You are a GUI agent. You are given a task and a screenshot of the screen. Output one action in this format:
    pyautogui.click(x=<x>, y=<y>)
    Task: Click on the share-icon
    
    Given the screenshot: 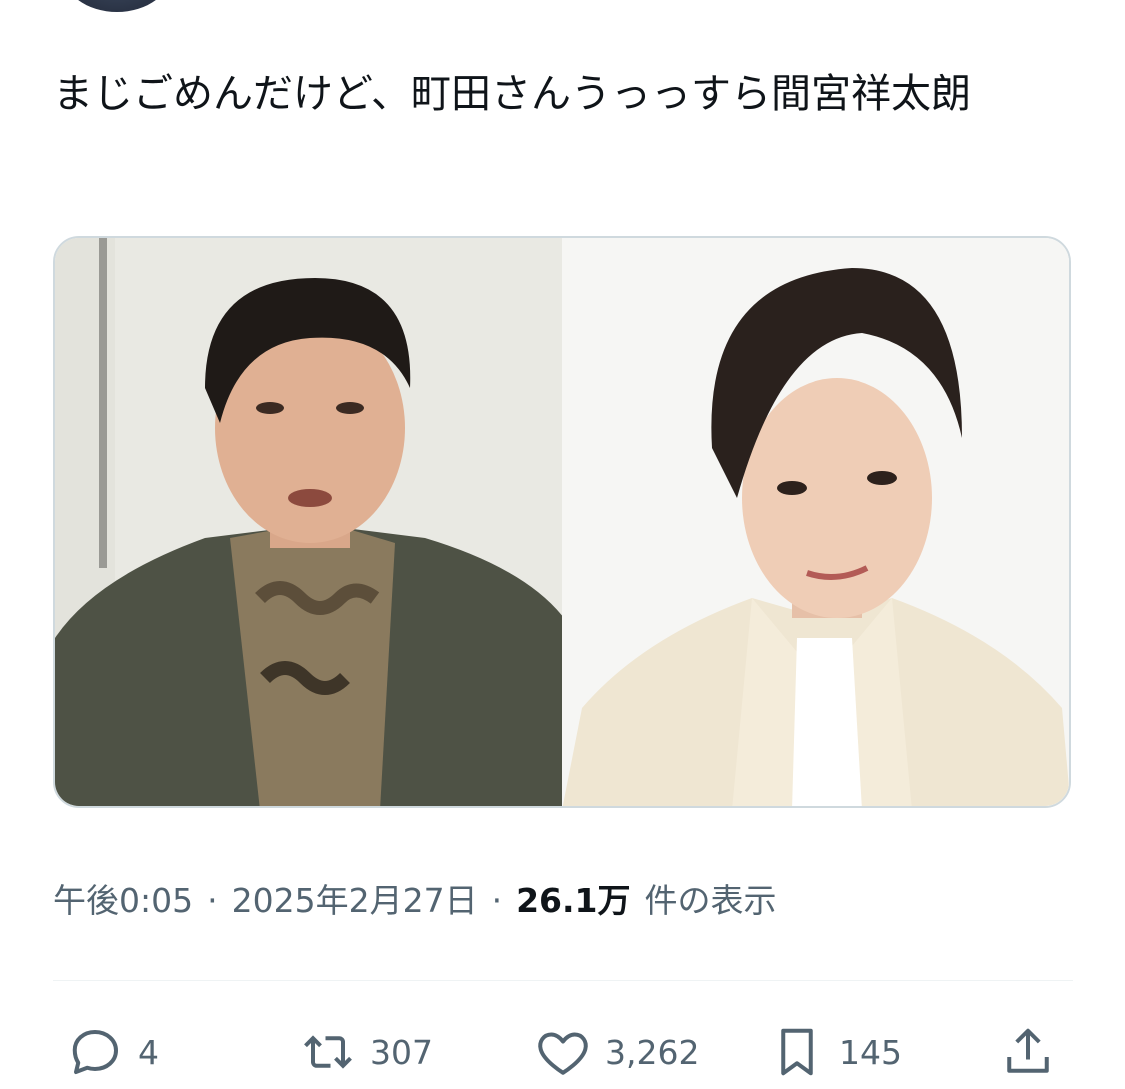 What is the action you would take?
    pyautogui.click(x=1028, y=1050)
    